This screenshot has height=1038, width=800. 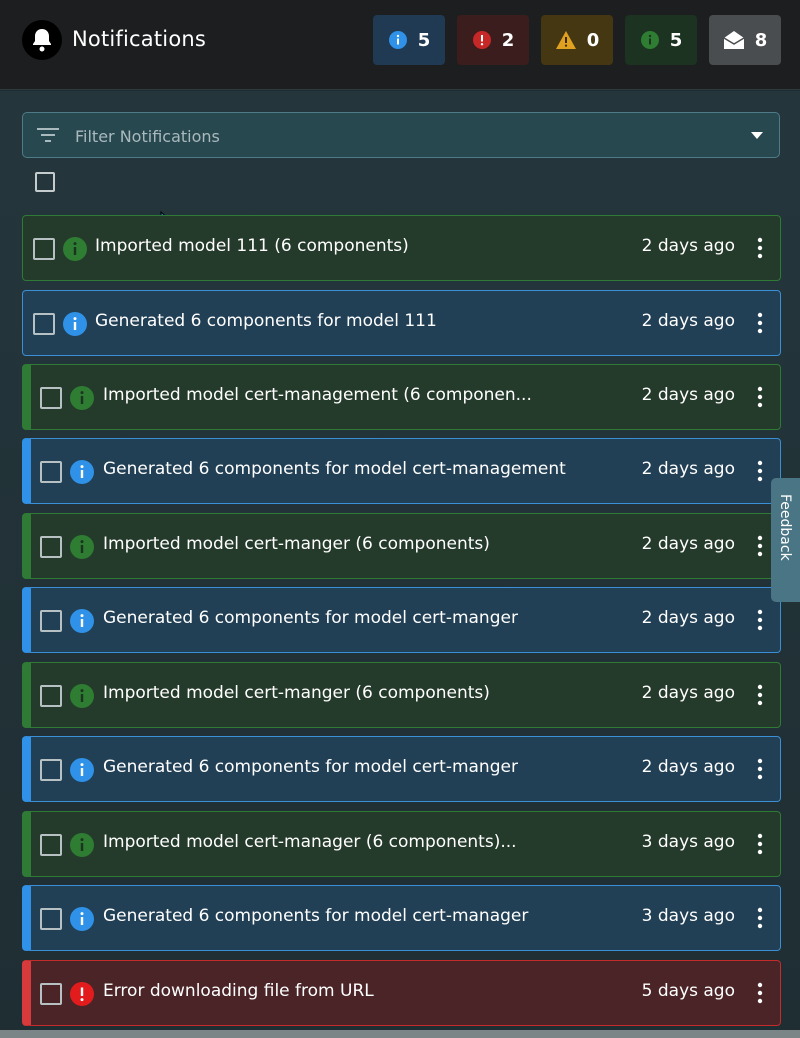 What do you see at coordinates (252, 246) in the screenshot?
I see `notification-message: Imported model 111 (6 components)` at bounding box center [252, 246].